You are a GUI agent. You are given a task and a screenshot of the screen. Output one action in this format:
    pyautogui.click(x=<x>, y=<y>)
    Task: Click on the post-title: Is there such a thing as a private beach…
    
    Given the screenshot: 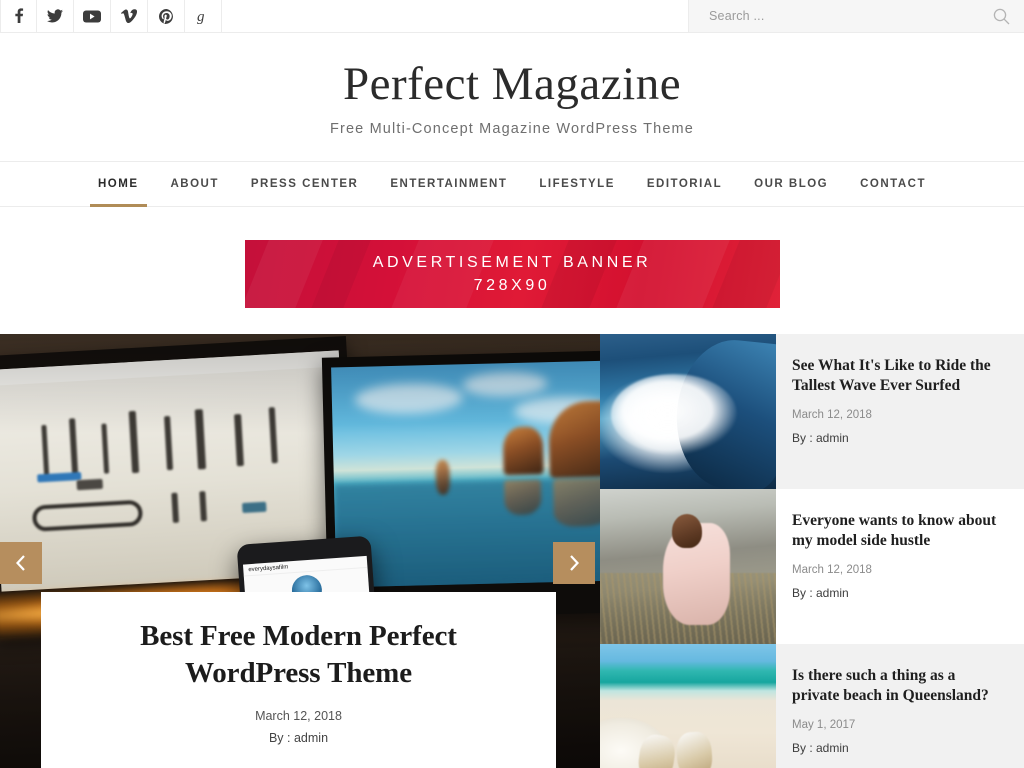 What is the action you would take?
    pyautogui.click(x=899, y=685)
    